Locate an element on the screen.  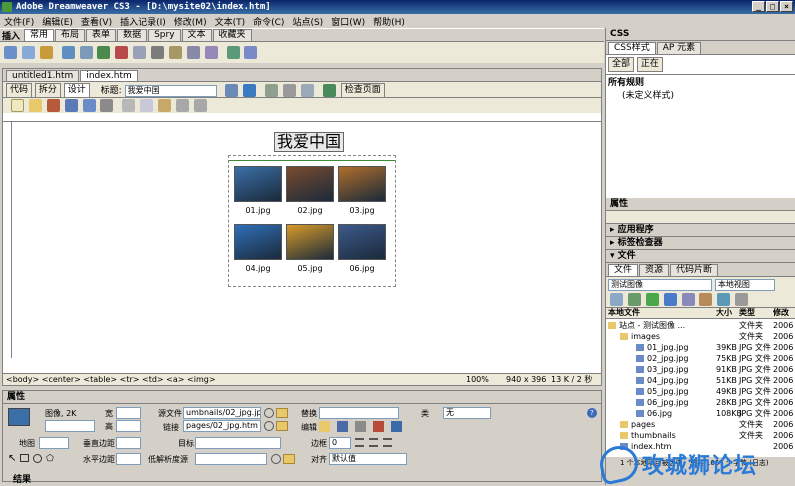
col-local-files: 本地文件 is located at coordinates (624, 313).